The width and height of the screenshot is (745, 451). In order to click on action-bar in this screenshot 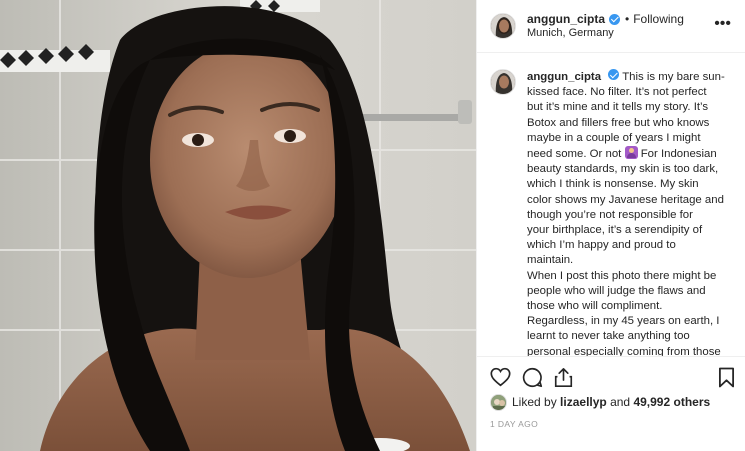, I will do `click(611, 375)`.